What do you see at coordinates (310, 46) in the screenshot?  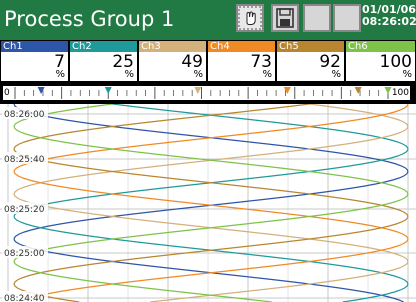 I see `channel-name: Ch5` at bounding box center [310, 46].